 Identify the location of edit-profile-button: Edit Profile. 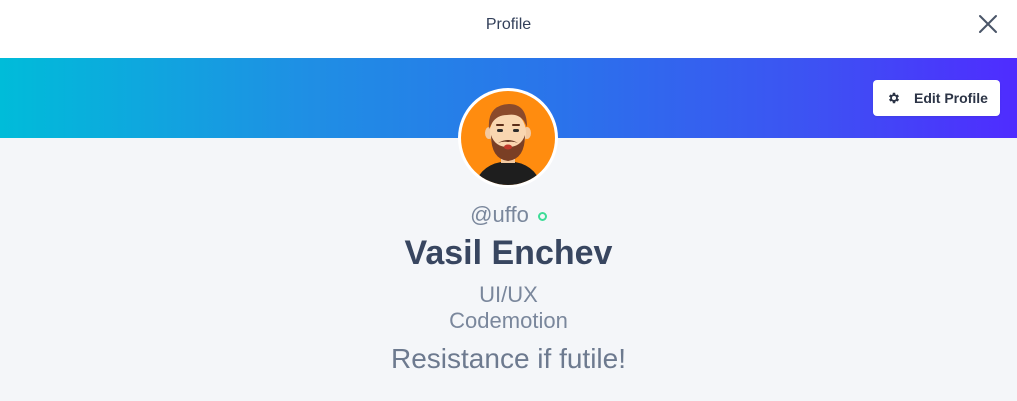
(936, 98).